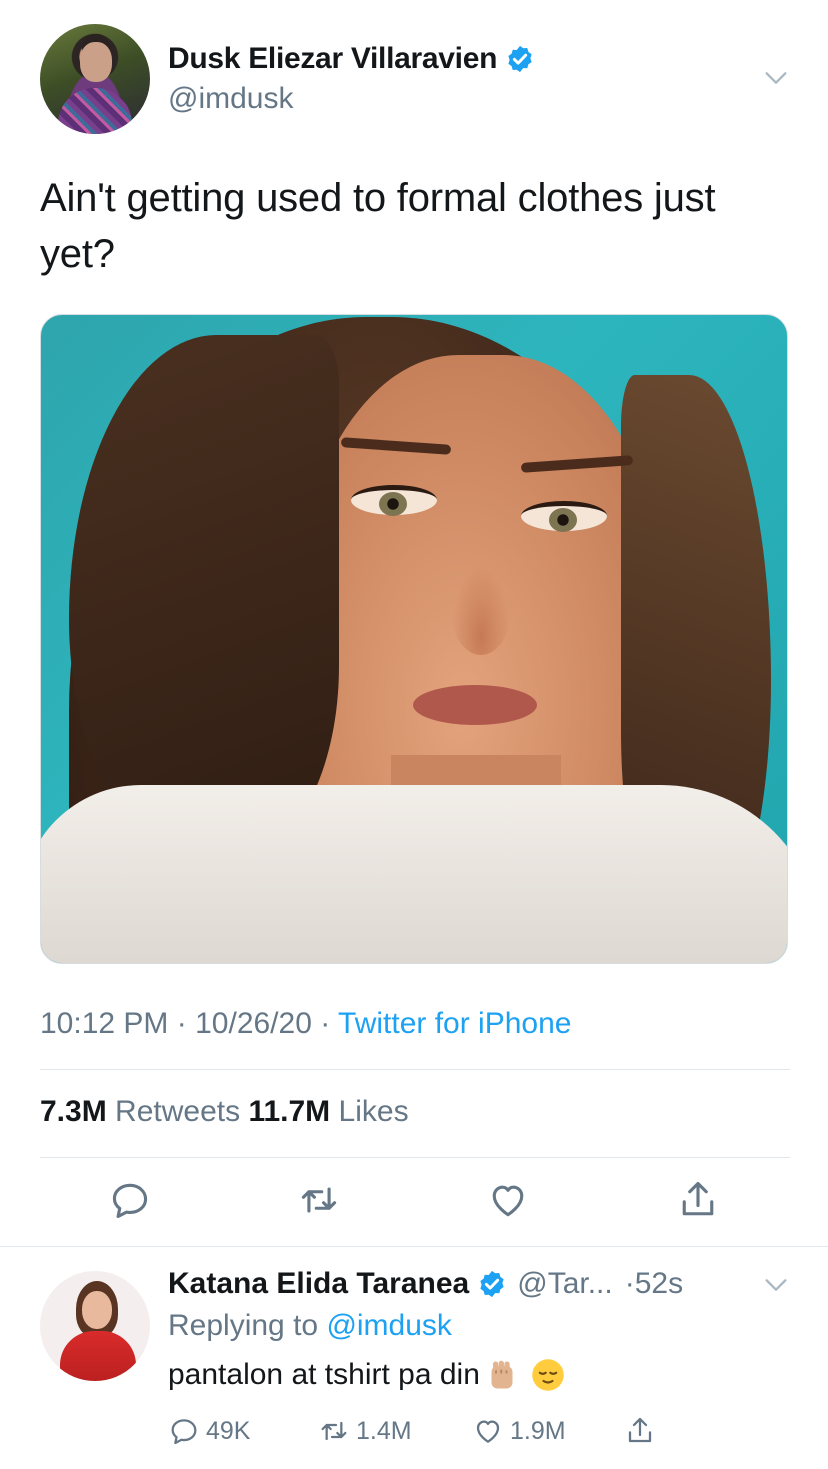 The image size is (828, 1469). What do you see at coordinates (95, 1326) in the screenshot?
I see `reply-author-avatar` at bounding box center [95, 1326].